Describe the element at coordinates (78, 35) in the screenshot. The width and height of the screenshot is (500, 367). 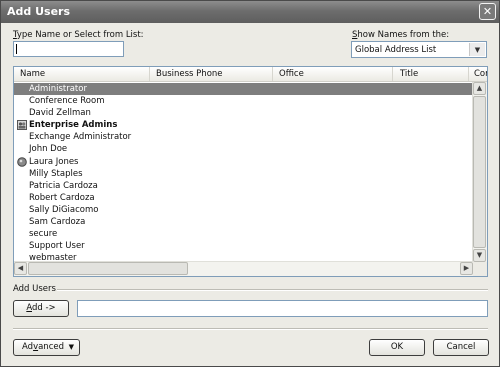
I see `search-label: Type Name or Select from List:` at that location.